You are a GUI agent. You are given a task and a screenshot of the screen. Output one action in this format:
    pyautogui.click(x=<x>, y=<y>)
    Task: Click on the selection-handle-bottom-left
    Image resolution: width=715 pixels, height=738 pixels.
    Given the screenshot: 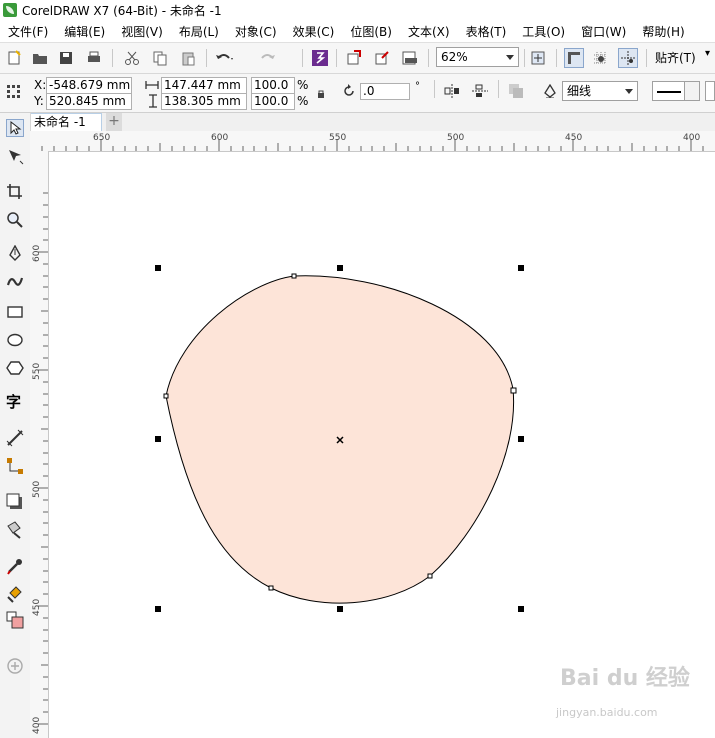 What is the action you would take?
    pyautogui.click(x=158, y=609)
    